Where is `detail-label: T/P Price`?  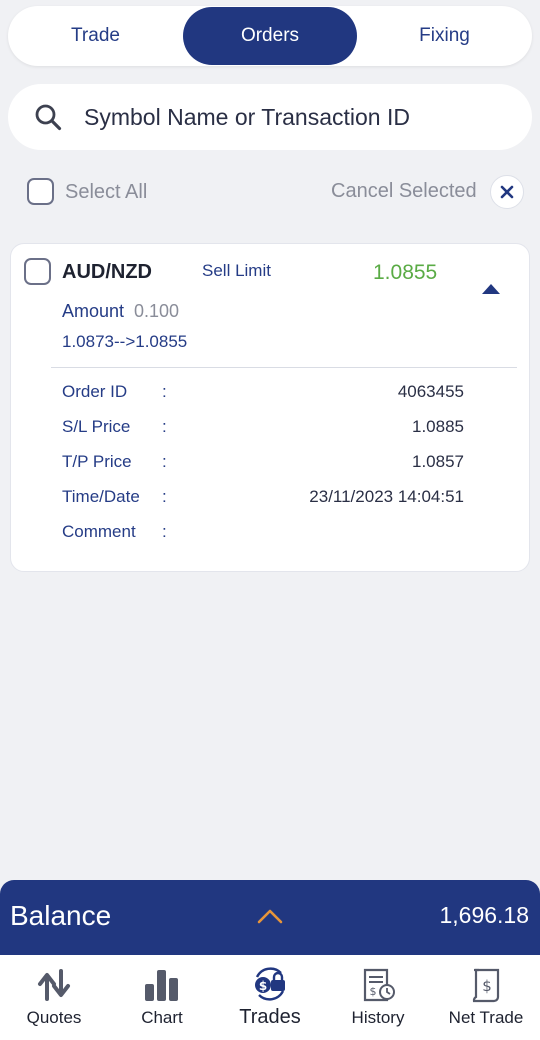
detail-label: T/P Price is located at coordinates (97, 461).